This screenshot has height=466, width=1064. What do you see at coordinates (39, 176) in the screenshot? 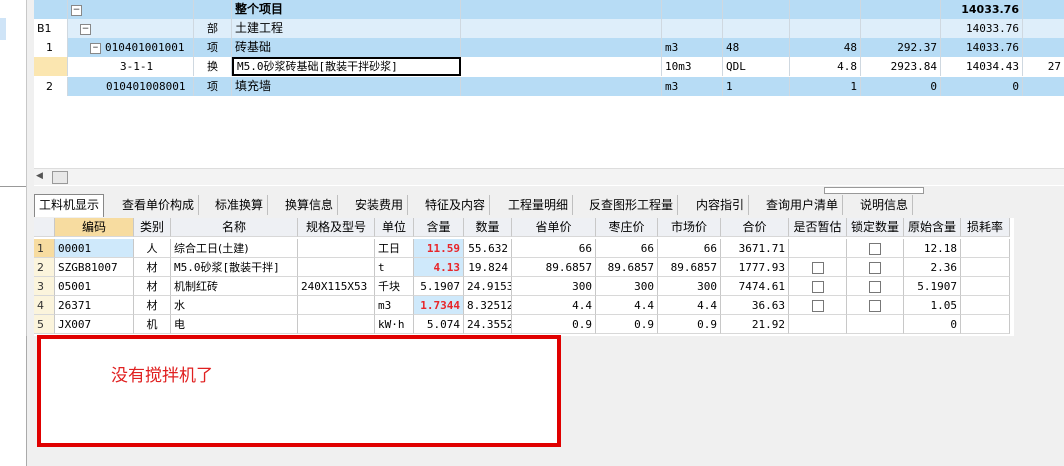
I see `scroll-left-icon: ◀` at bounding box center [39, 176].